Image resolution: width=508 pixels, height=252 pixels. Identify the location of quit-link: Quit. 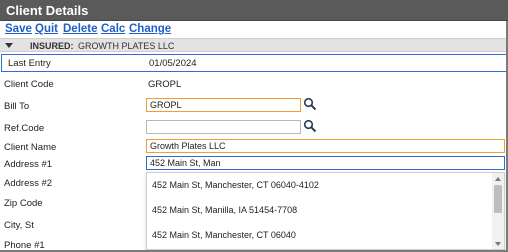
(46, 29).